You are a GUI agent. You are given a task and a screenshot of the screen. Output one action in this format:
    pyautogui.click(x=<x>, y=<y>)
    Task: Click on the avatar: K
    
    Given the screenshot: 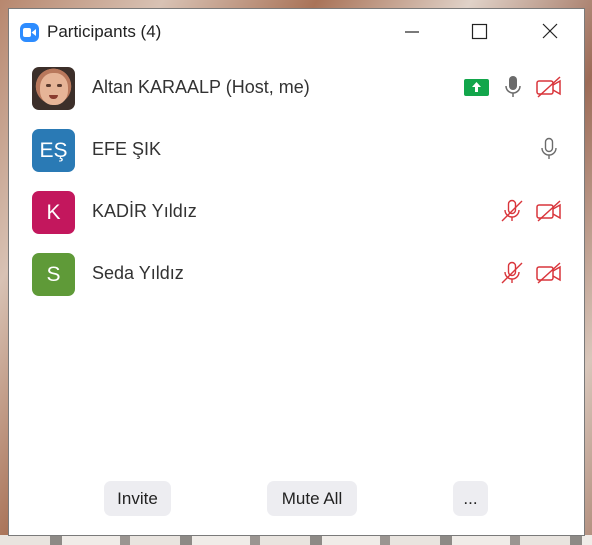 What is the action you would take?
    pyautogui.click(x=53, y=212)
    